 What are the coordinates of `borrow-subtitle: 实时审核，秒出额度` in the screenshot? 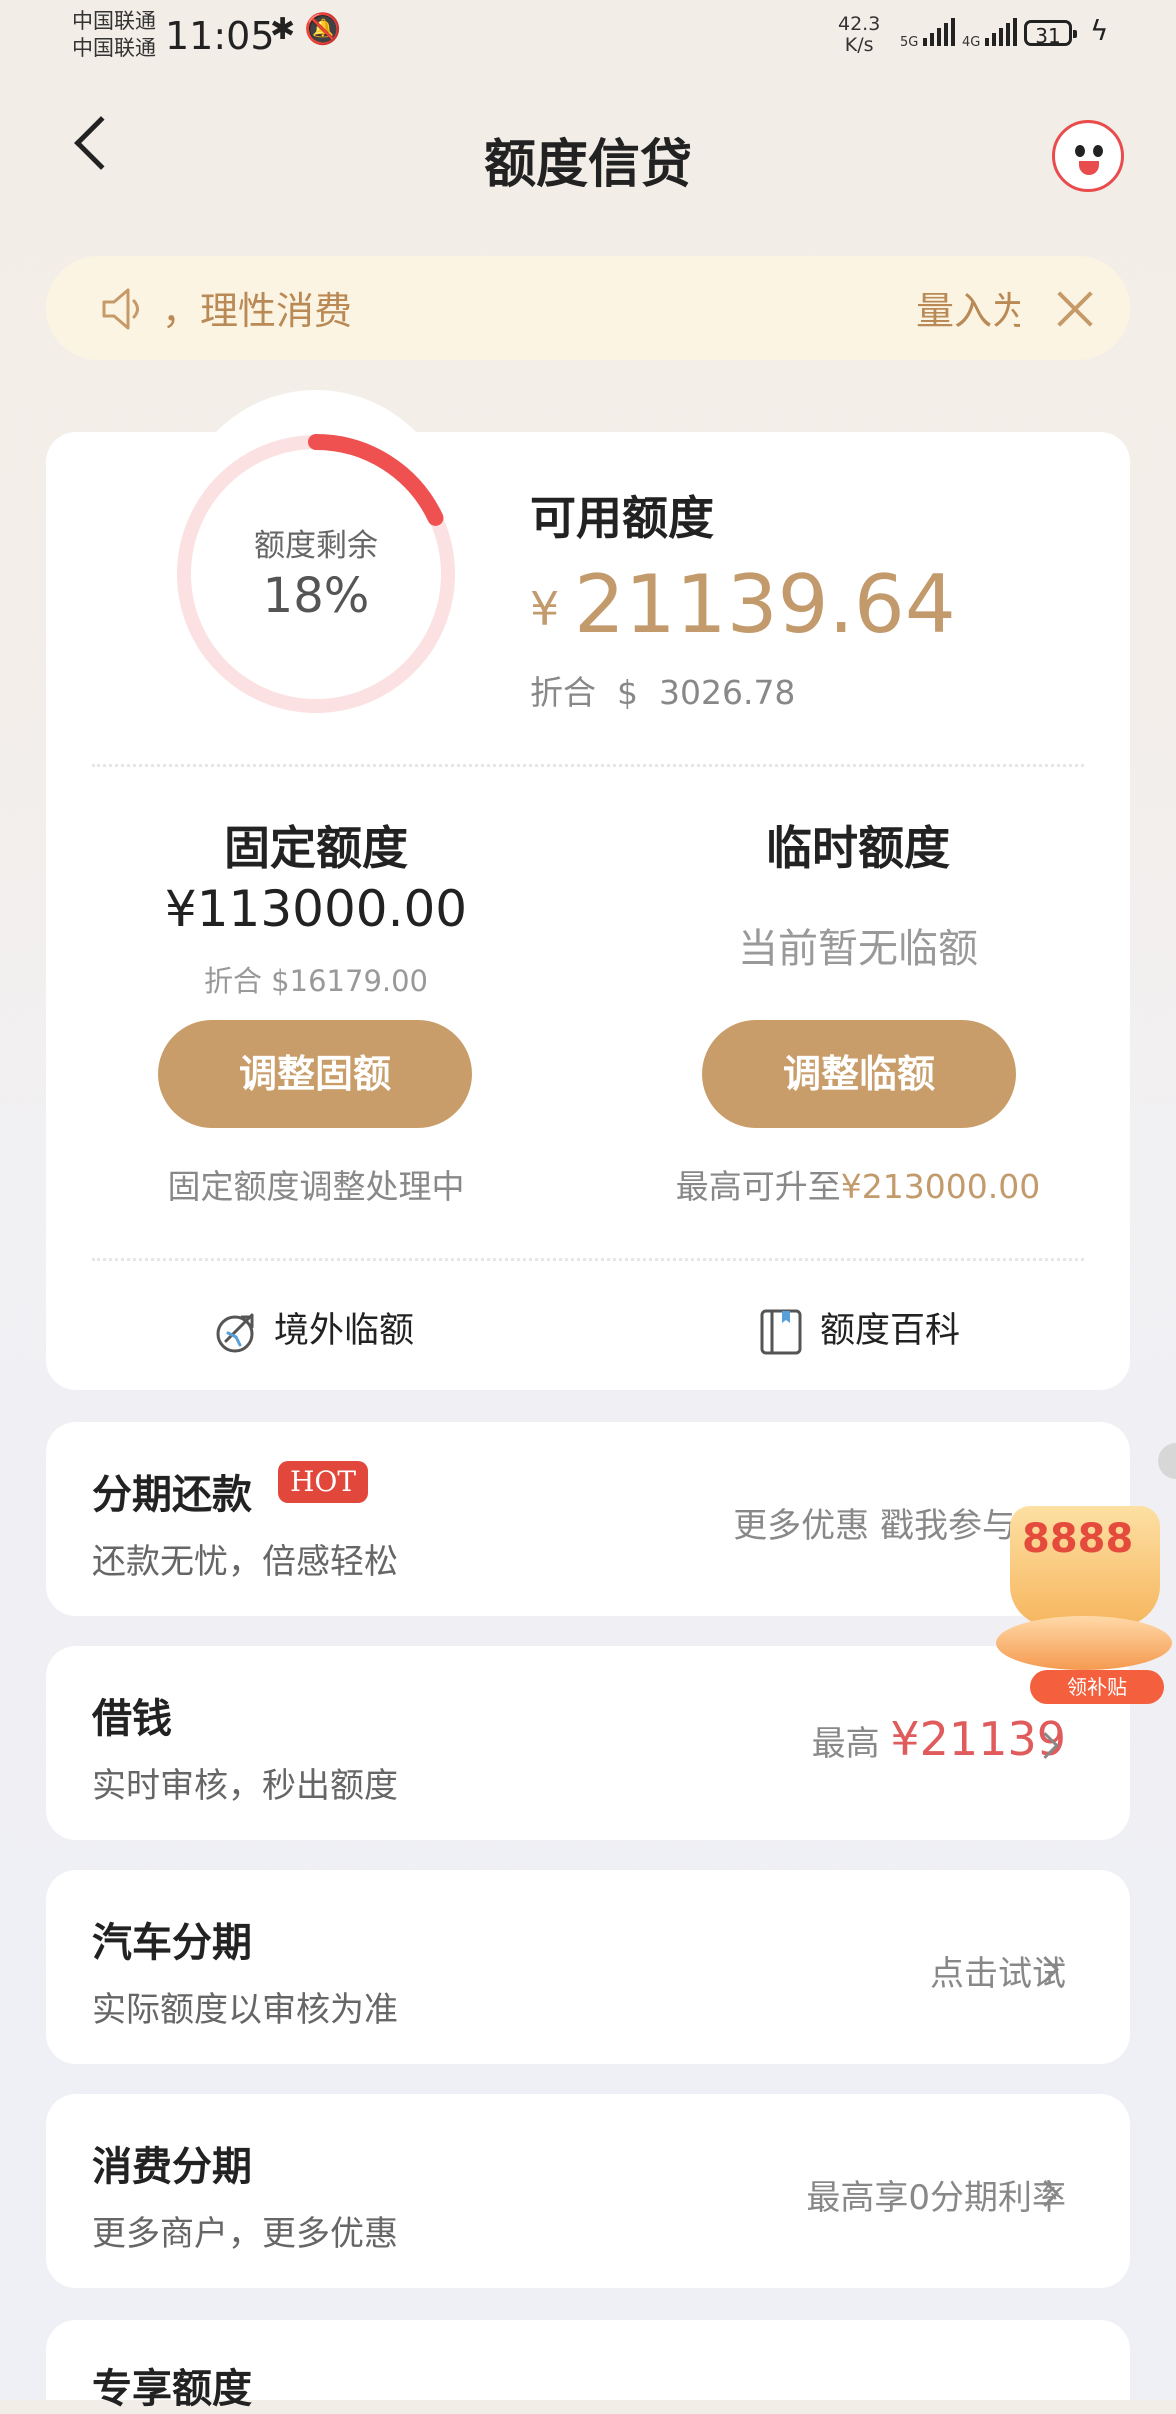 It's located at (245, 1786).